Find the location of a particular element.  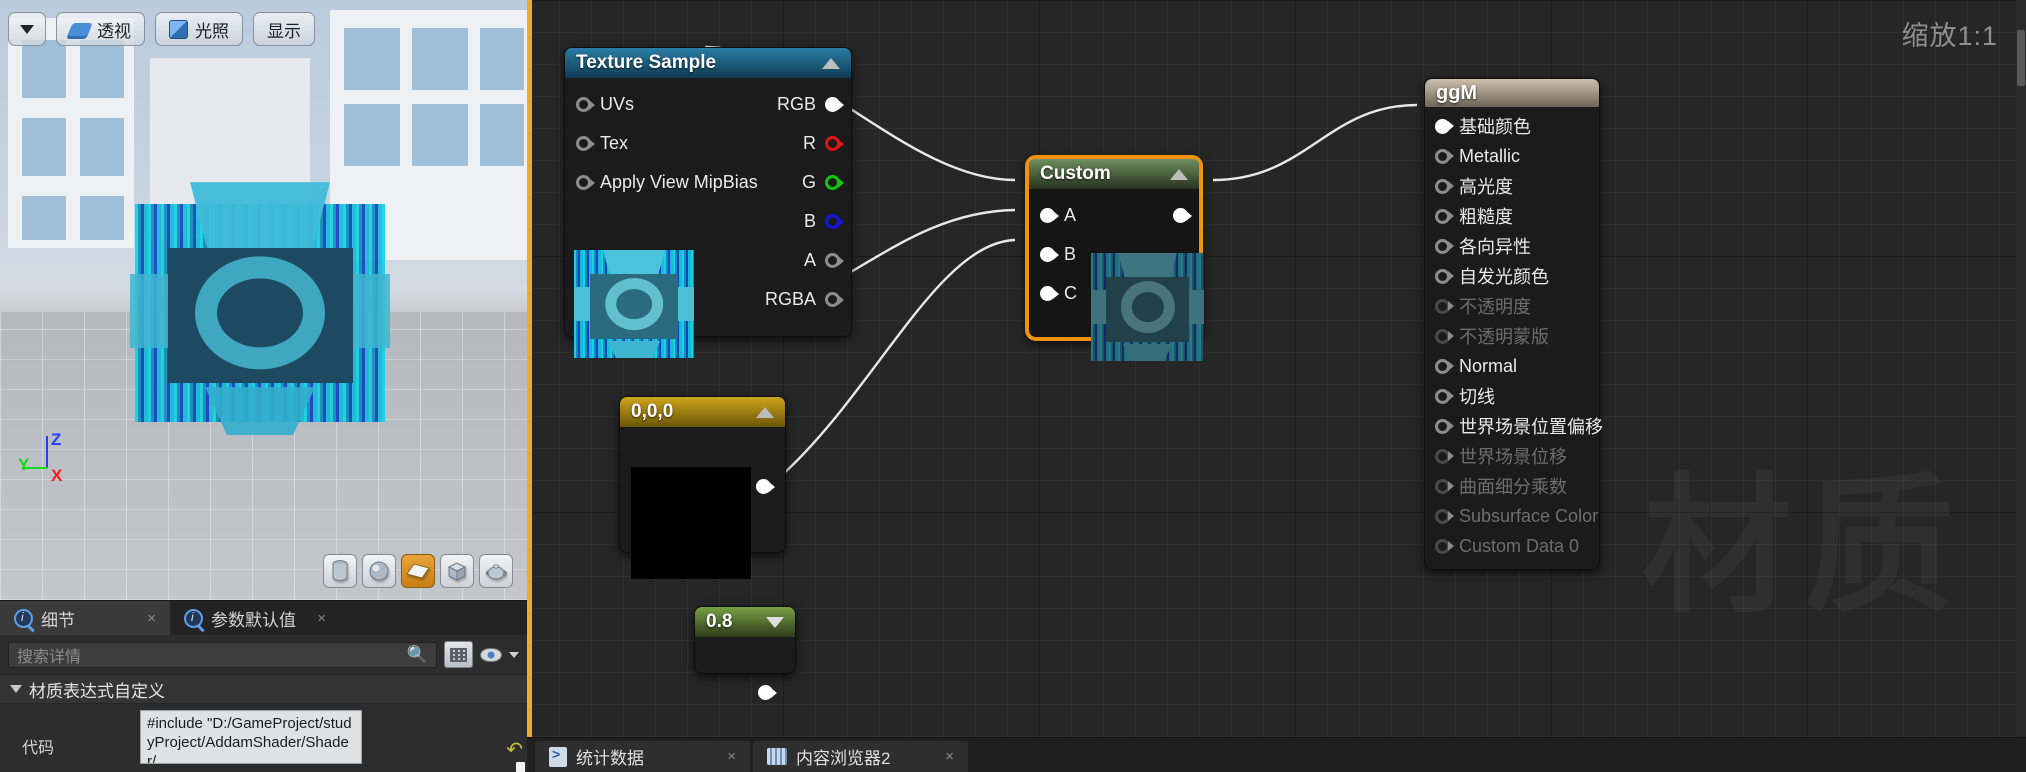

pin-metallic: Metallic is located at coordinates (1512, 156).